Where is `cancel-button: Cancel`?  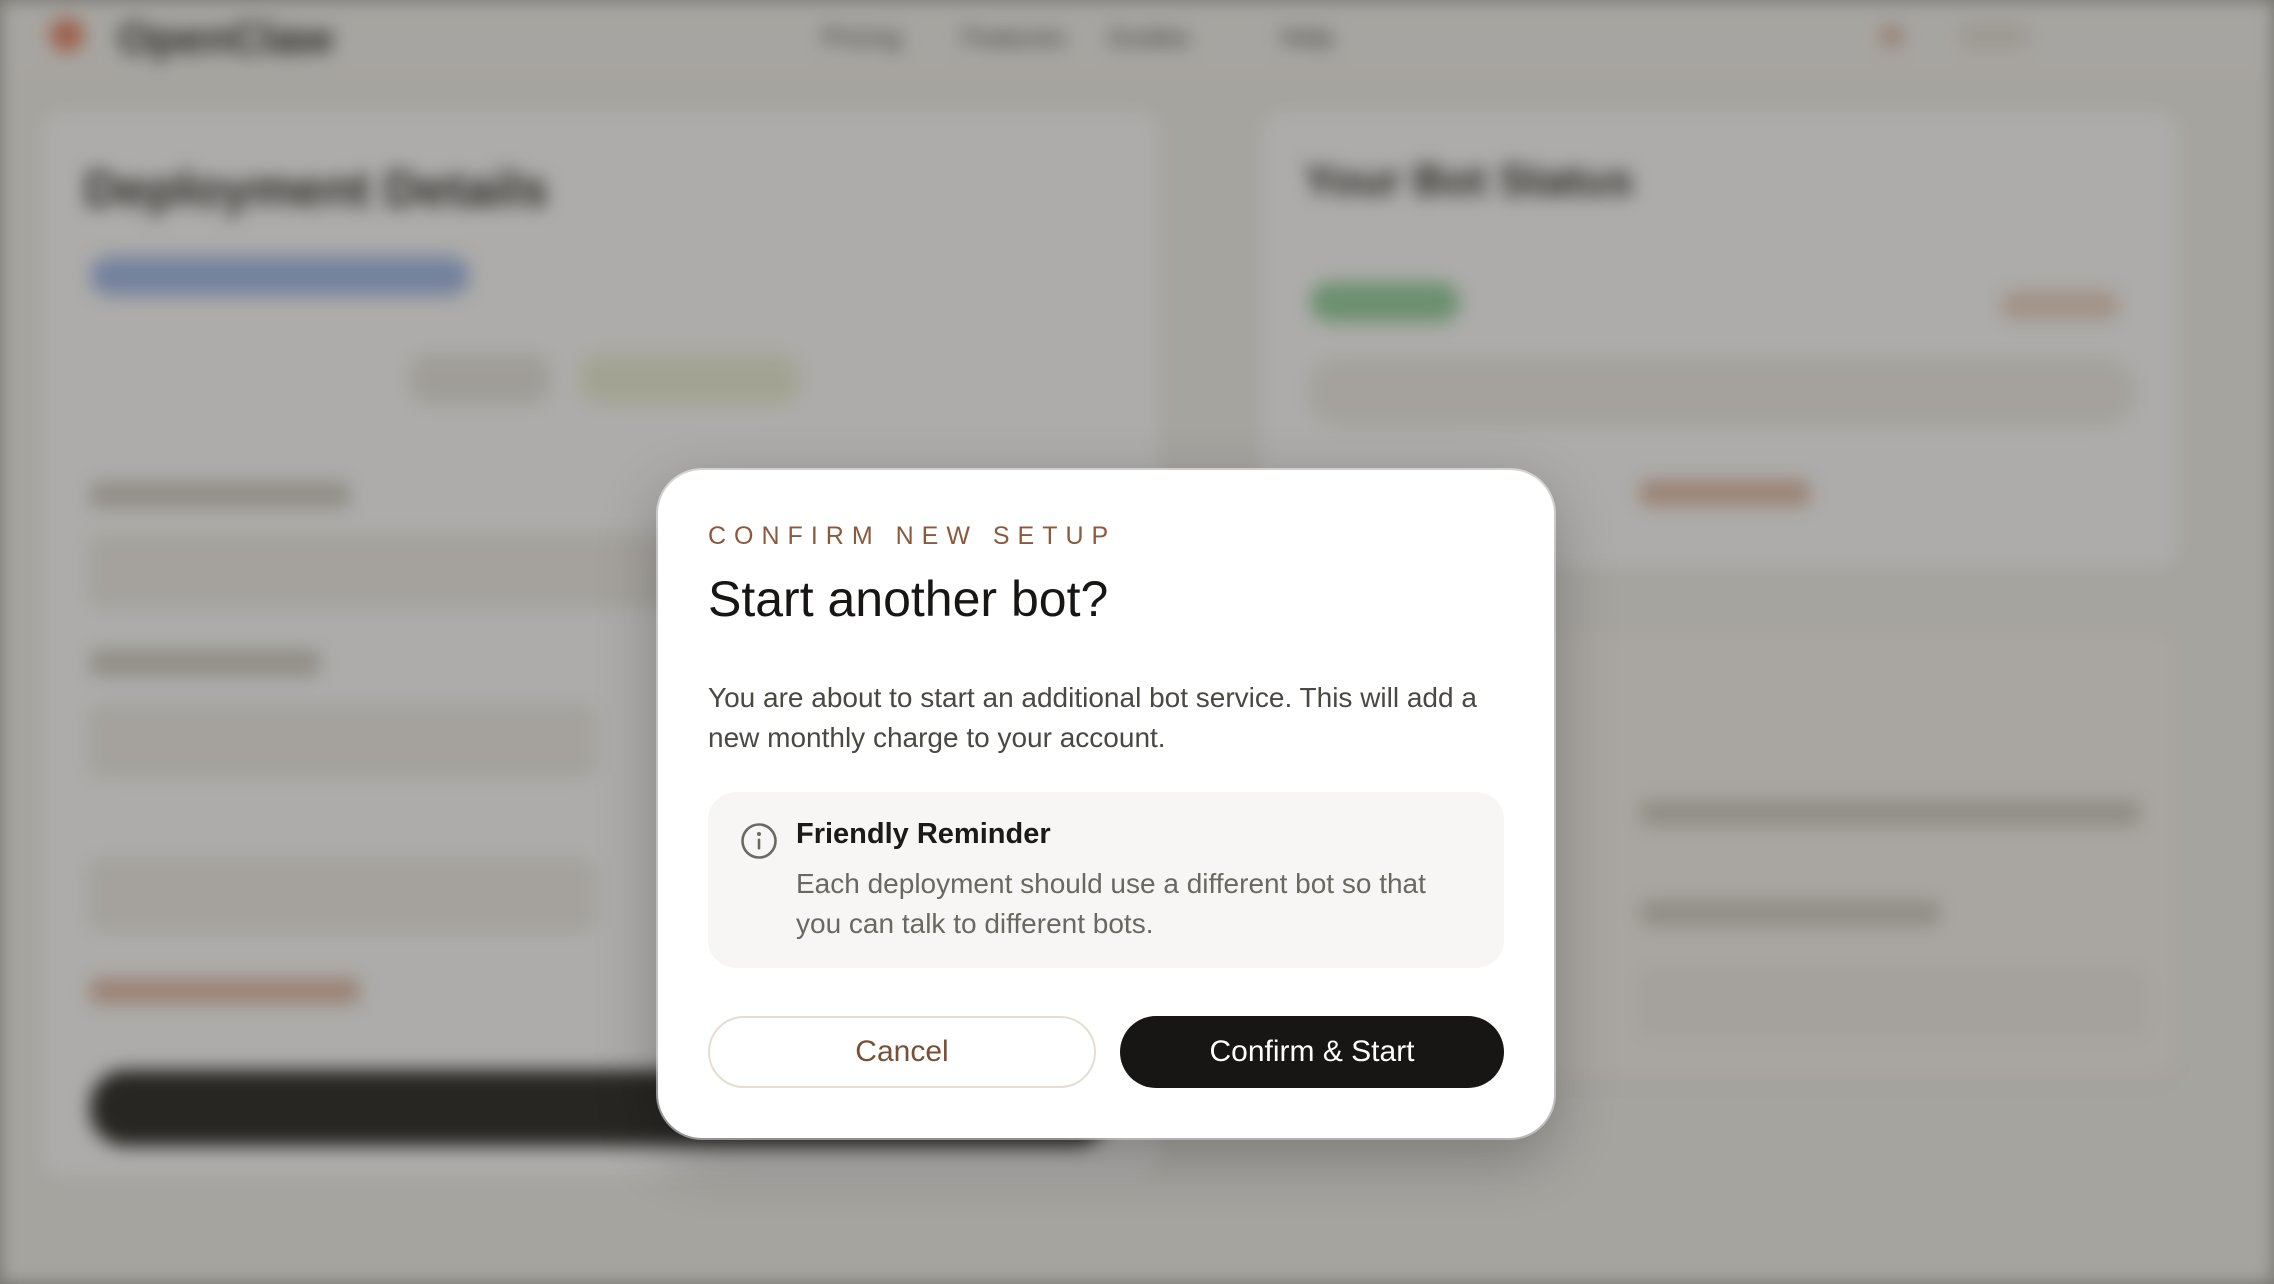 cancel-button: Cancel is located at coordinates (902, 1052).